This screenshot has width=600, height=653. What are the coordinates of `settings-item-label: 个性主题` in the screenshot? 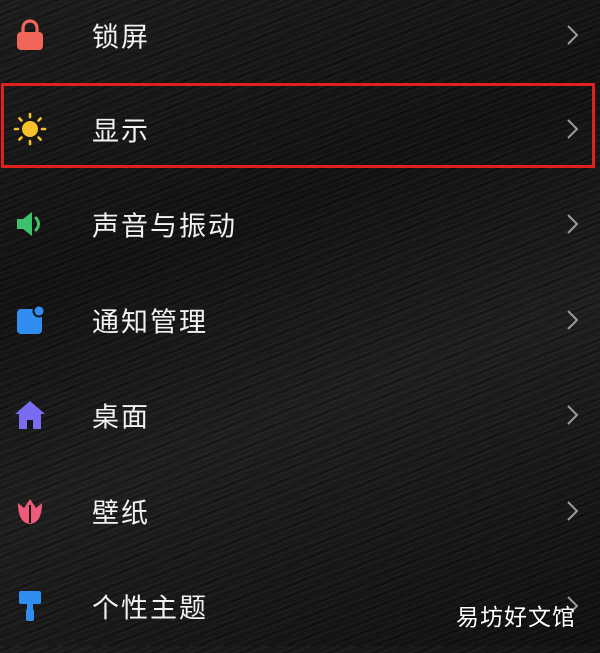 It's located at (150, 608).